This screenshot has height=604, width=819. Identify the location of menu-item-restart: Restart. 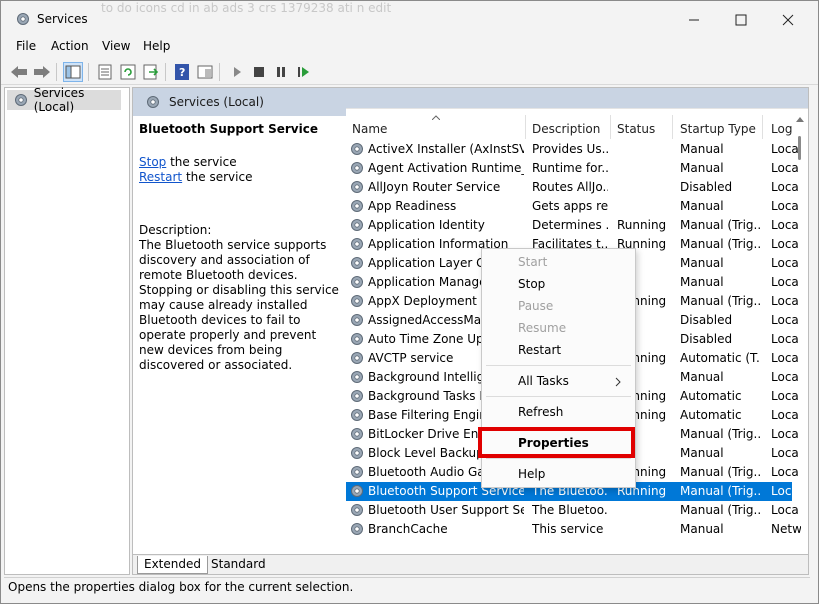
(539, 350).